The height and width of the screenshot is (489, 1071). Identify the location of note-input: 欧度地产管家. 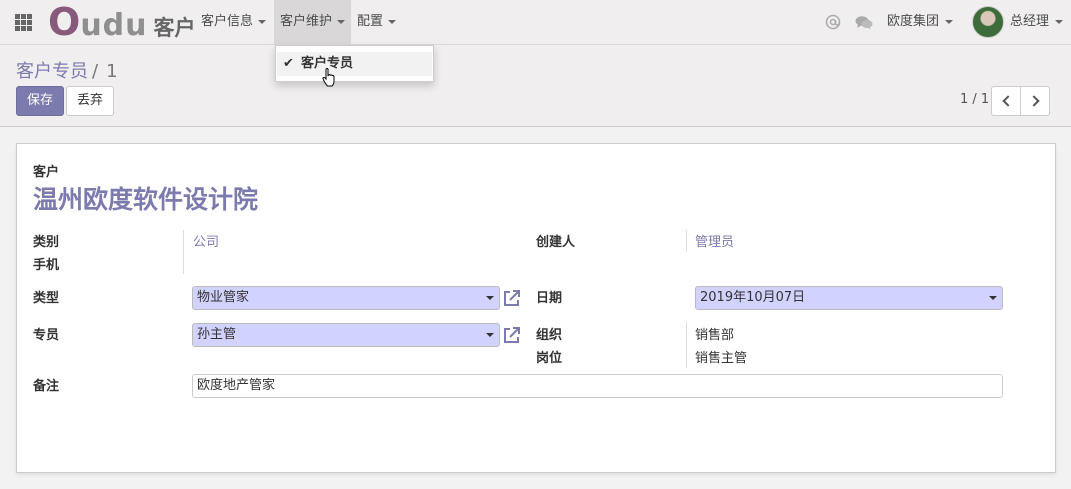
(597, 386).